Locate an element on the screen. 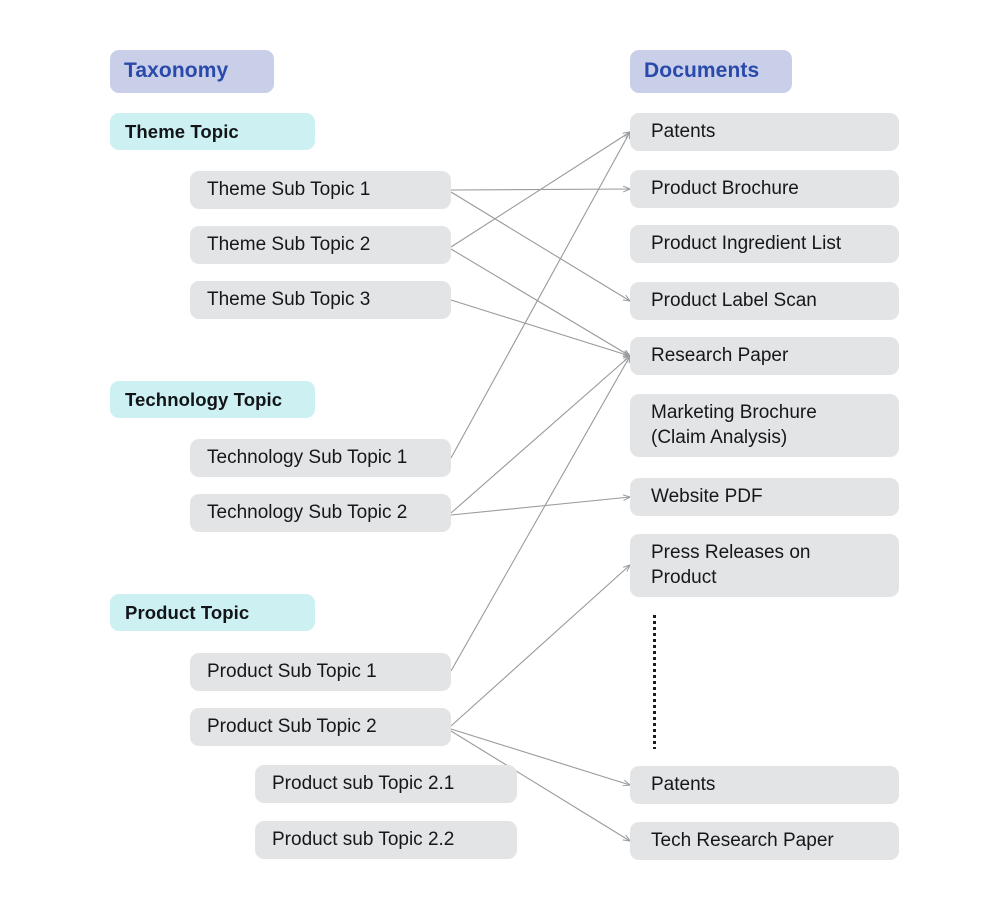 The height and width of the screenshot is (910, 1000). taxonomy-section-theme_topic: Theme Topic is located at coordinates (212, 131).